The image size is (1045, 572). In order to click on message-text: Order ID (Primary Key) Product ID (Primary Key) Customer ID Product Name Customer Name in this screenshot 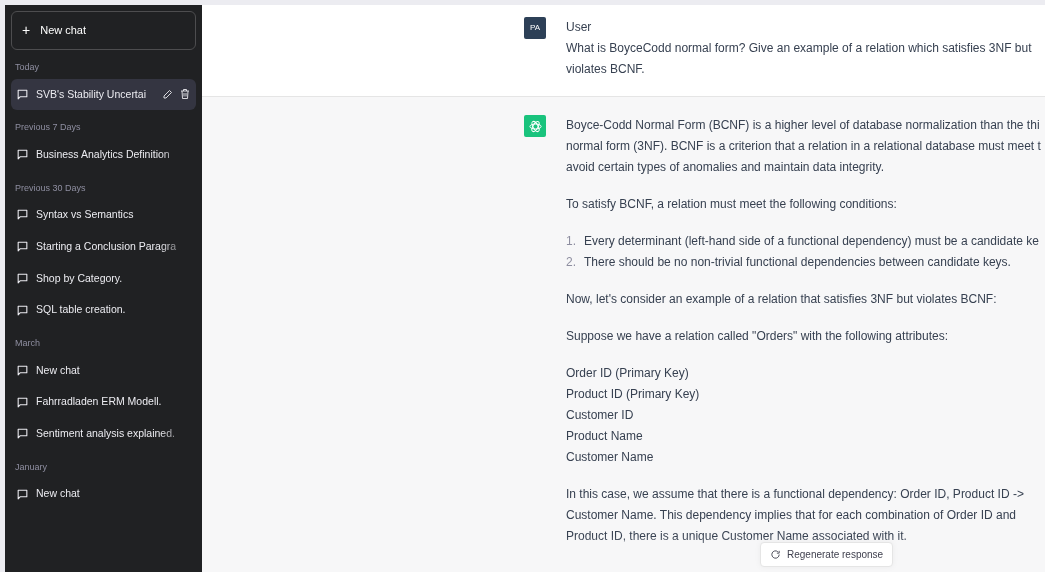, I will do `click(633, 415)`.